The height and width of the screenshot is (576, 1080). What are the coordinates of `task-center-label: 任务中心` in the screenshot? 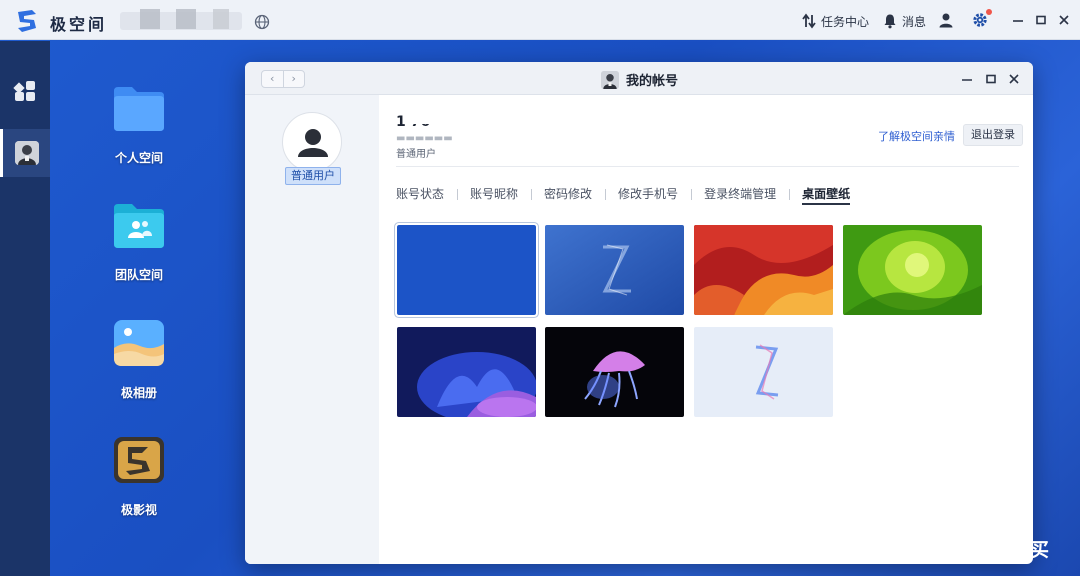 It's located at (845, 21).